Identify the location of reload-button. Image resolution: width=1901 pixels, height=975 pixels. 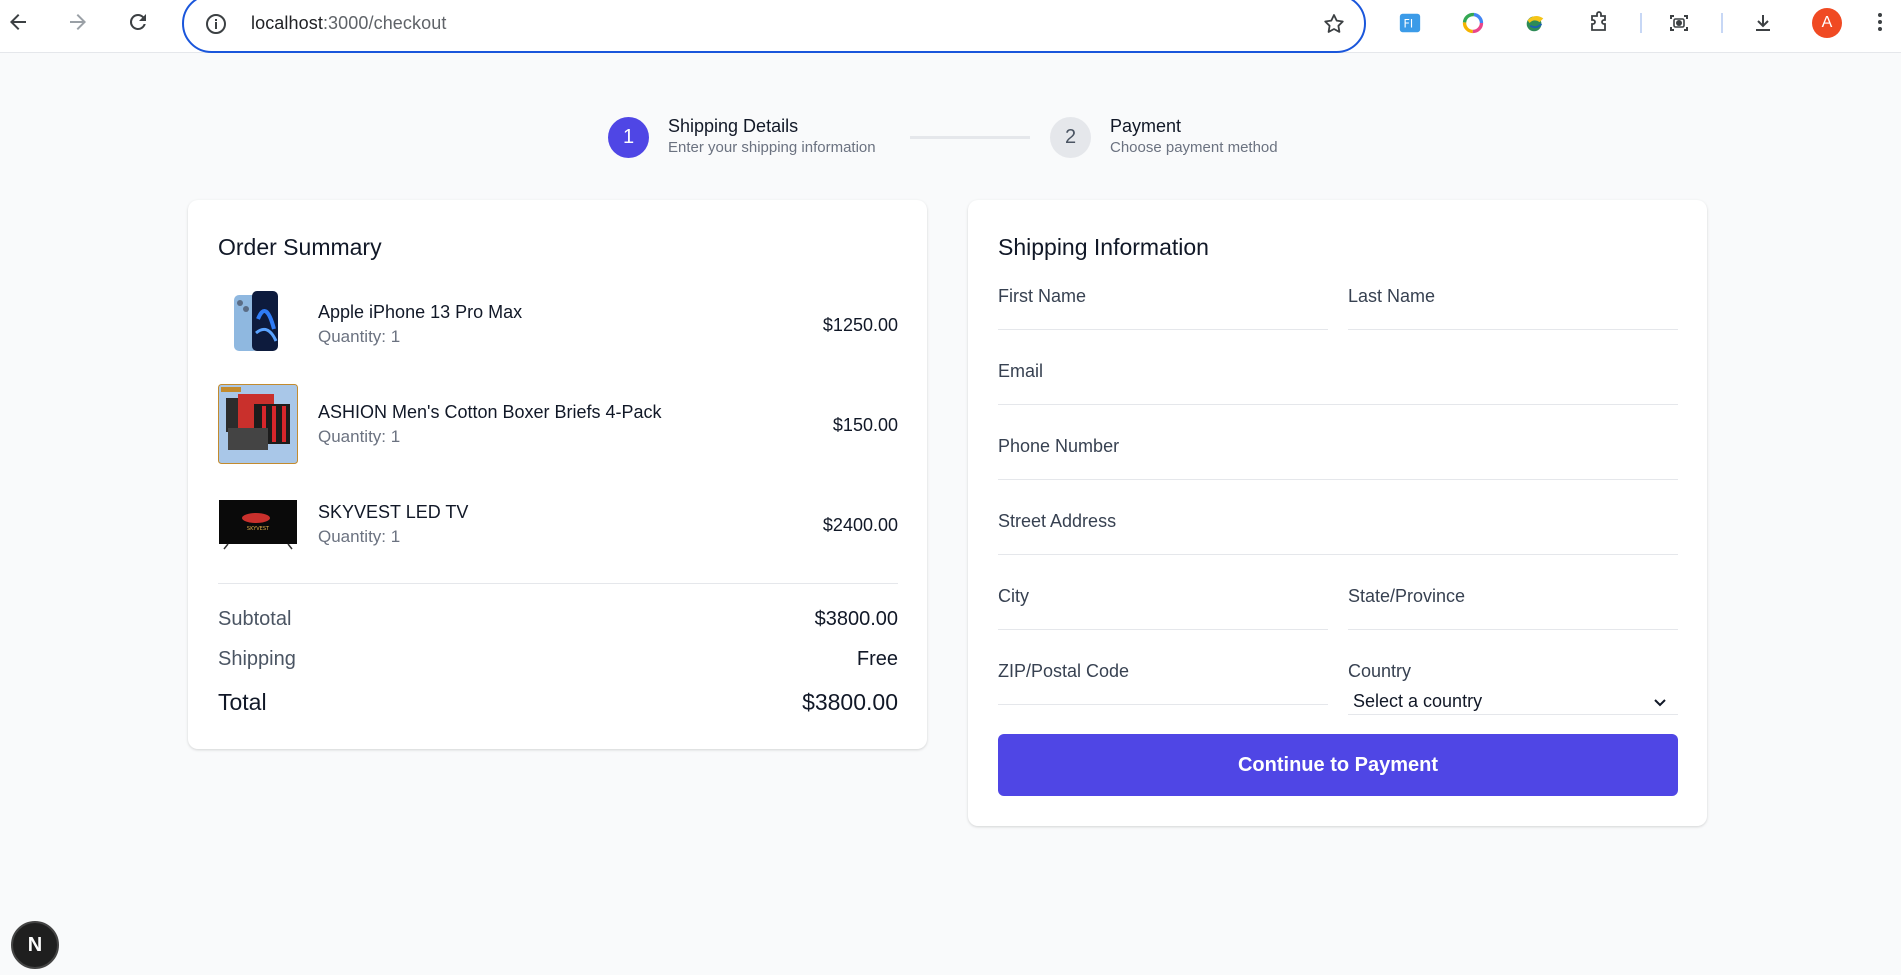
(138, 22).